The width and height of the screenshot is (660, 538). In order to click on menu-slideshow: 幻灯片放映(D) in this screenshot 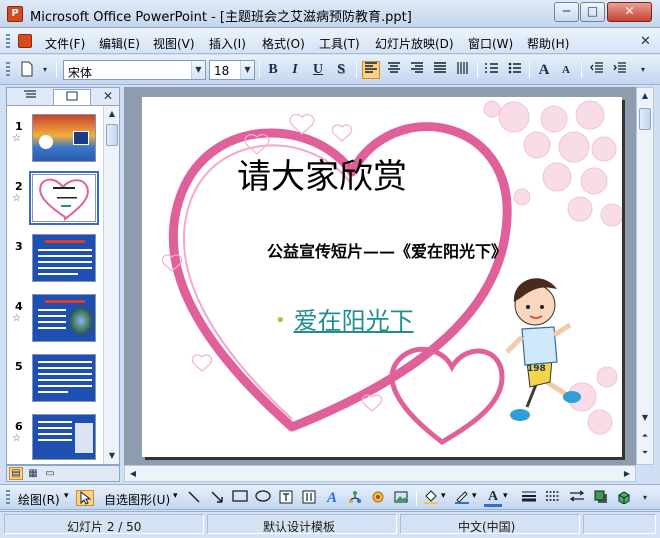, I will do `click(414, 43)`.